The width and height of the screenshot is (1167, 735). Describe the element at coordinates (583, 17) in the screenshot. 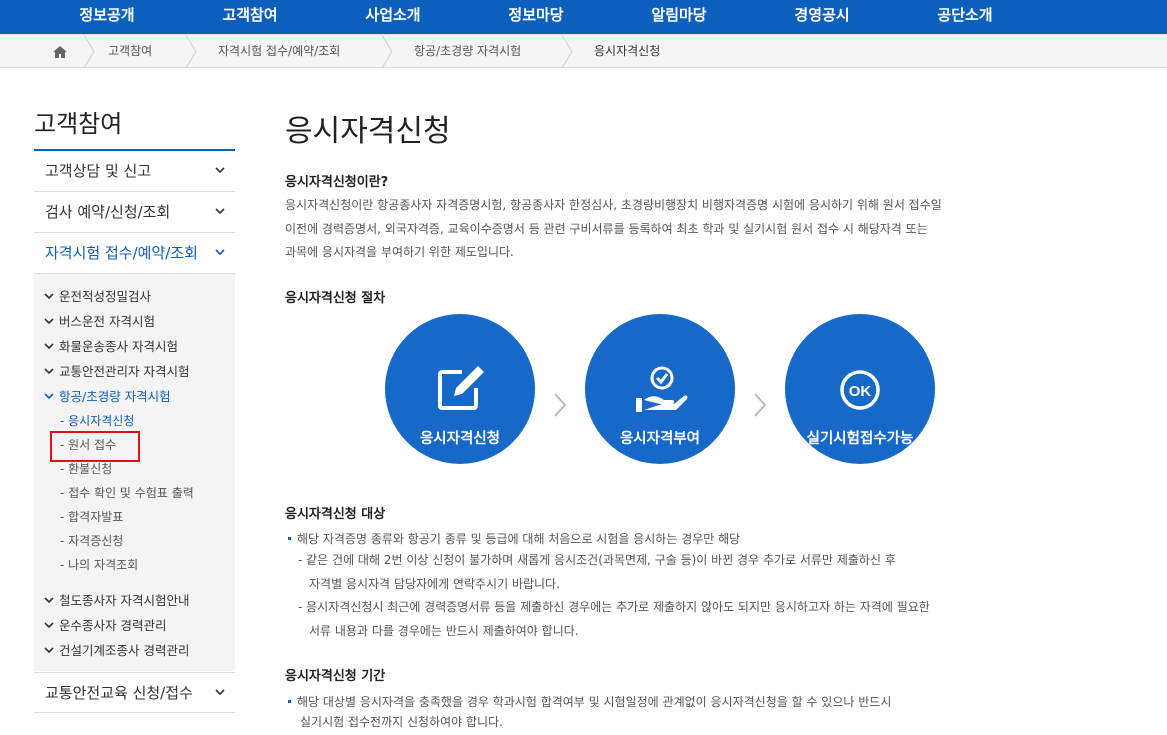

I see `top-navigation: 정보공개 고객참여 사업소개 정보마당 알림마당 경영공시 공단소개` at that location.